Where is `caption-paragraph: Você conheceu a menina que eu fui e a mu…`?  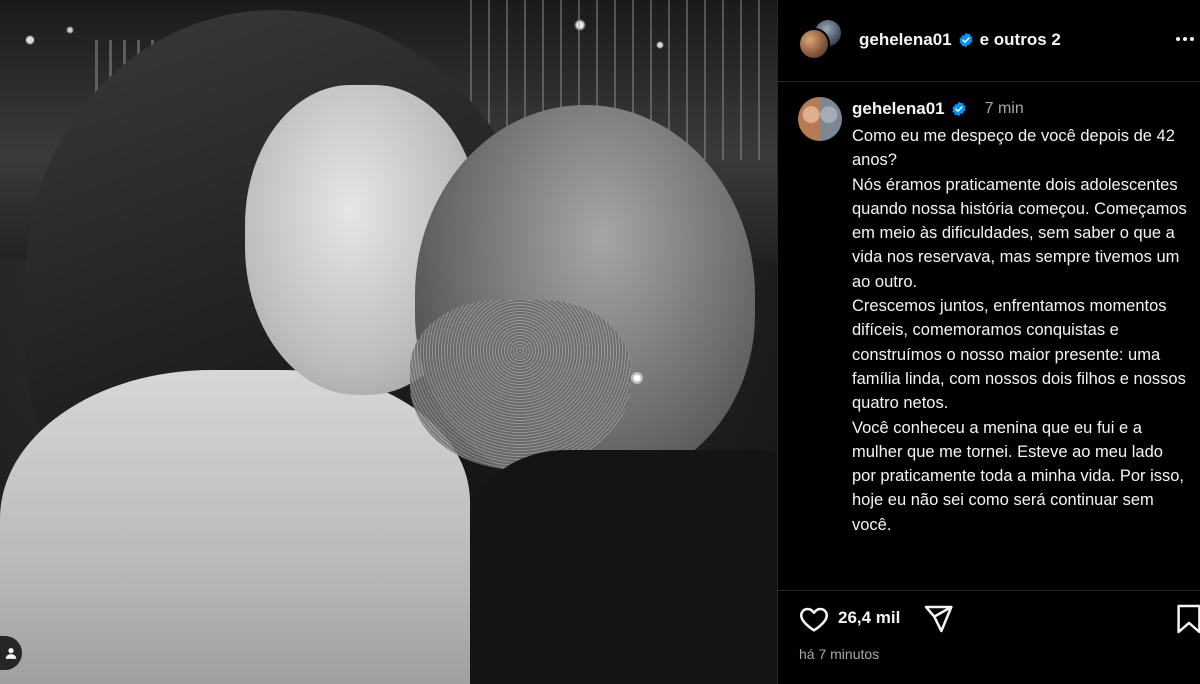
caption-paragraph: Você conheceu a menina que eu fui e a mu… is located at coordinates (1018, 476).